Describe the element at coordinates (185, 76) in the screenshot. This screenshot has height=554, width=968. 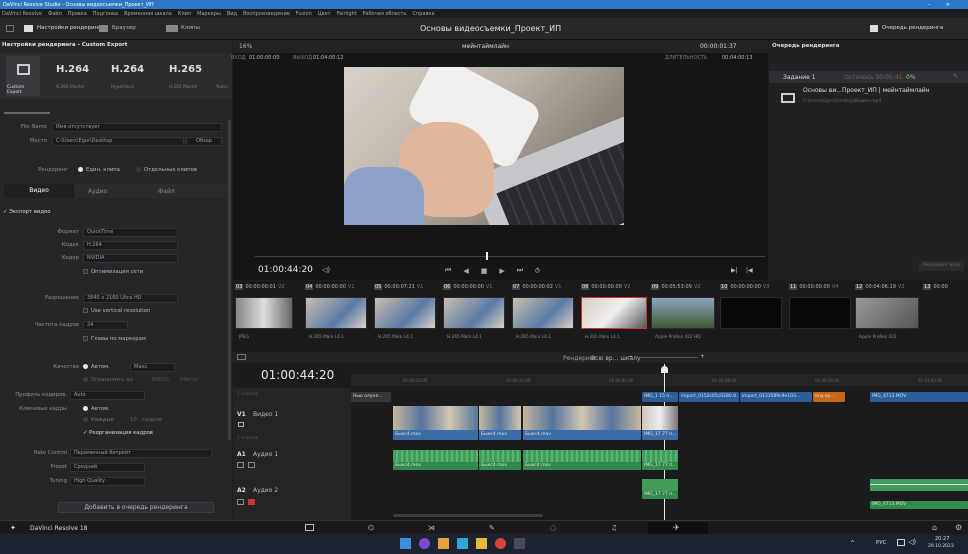
I see `preset-h265-master: H.265 H.265 Master` at that location.